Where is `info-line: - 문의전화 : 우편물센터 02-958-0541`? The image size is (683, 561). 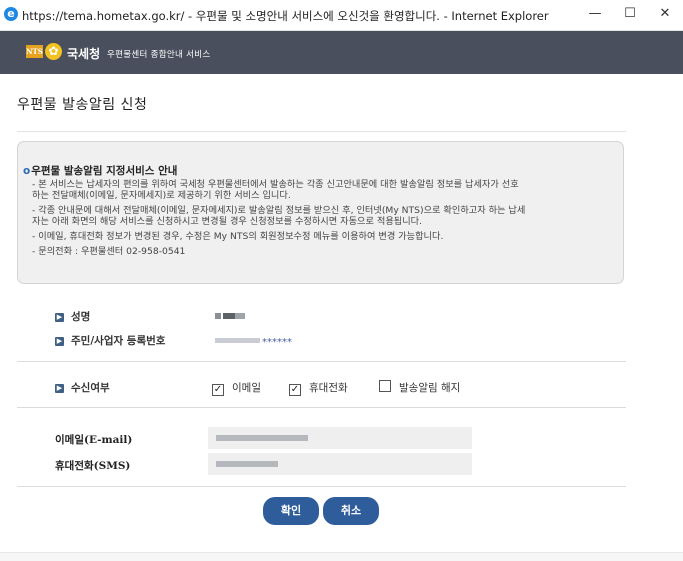
info-line: - 문의전화 : 우편물센터 02-958-0541 is located at coordinates (109, 251).